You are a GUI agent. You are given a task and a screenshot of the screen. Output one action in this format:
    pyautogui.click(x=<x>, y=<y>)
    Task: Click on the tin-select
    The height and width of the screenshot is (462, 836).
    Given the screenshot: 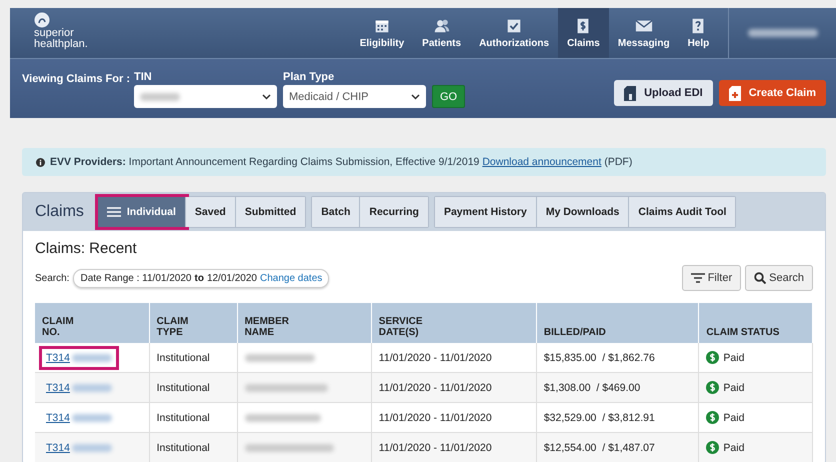 What is the action you would take?
    pyautogui.click(x=205, y=96)
    